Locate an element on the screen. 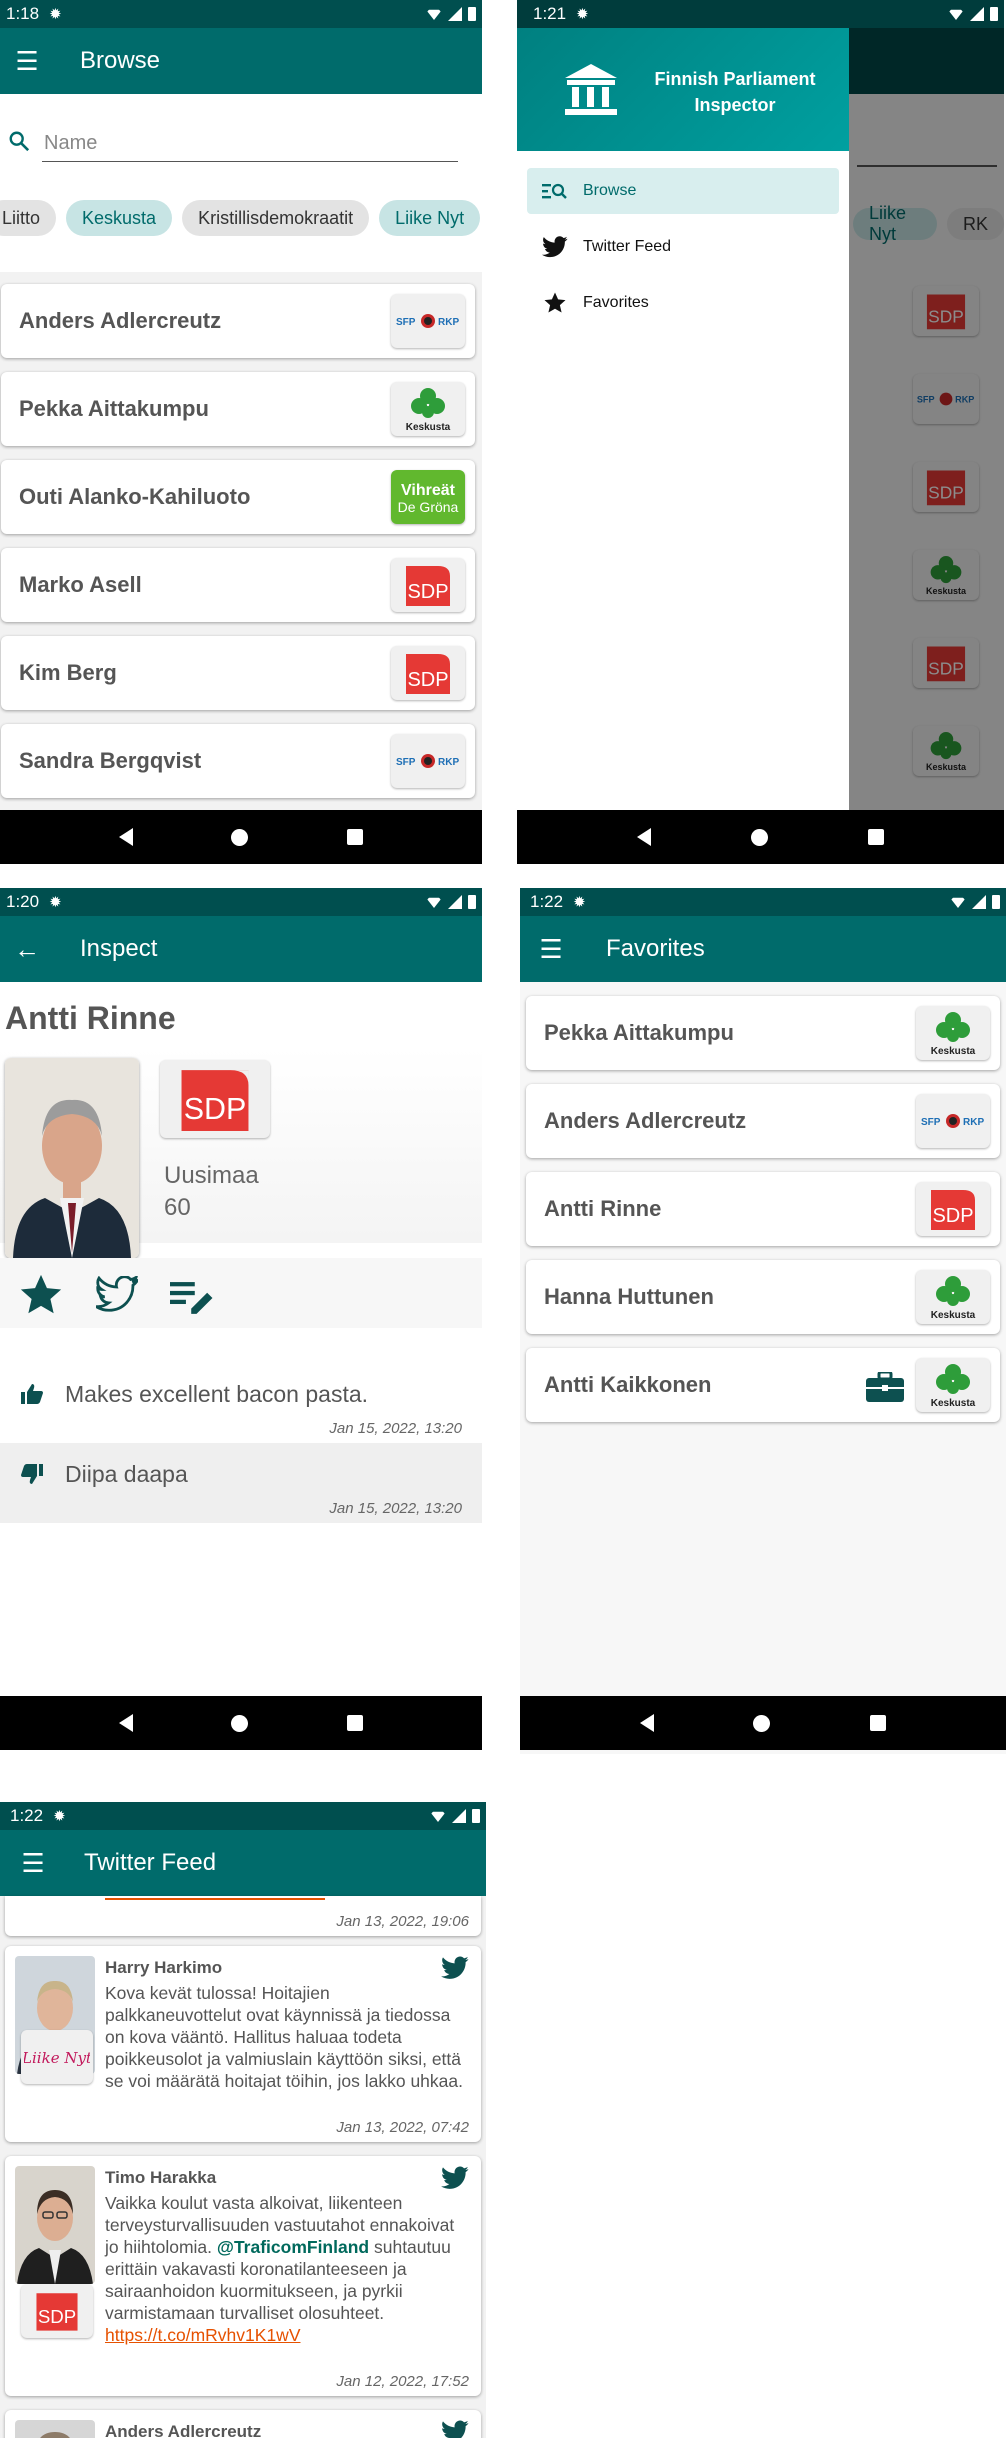  member-name: Antti Rinne is located at coordinates (603, 1208).